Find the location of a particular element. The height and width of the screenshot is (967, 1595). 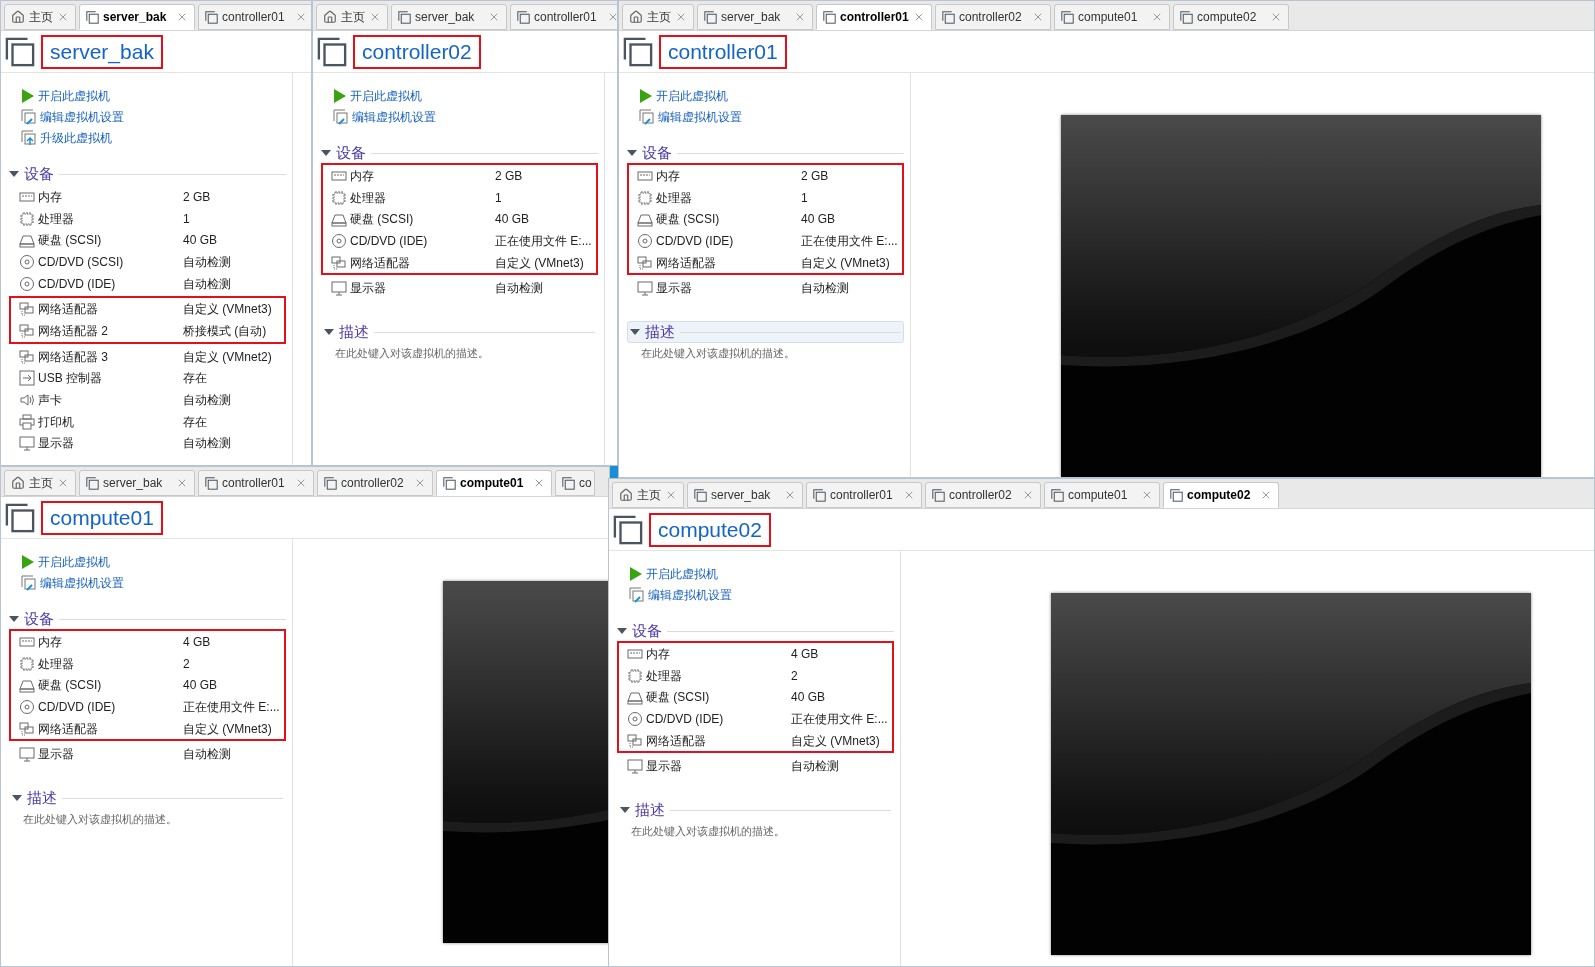

device-name: USB 控制器 is located at coordinates (70, 378).